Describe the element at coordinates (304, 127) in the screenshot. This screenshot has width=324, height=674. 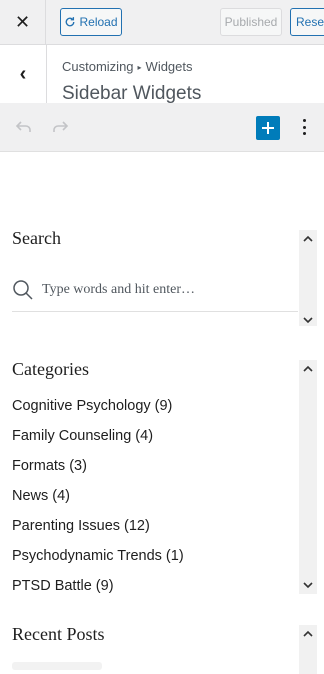
I see `more-options-button` at that location.